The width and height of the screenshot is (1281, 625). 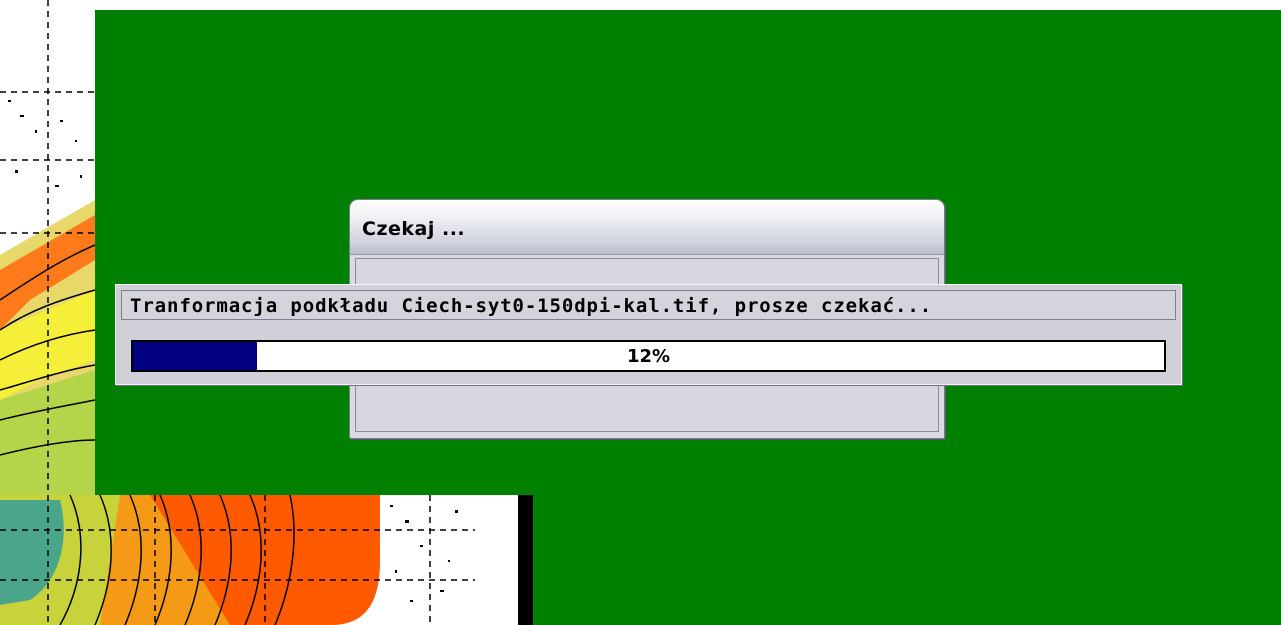 I want to click on green-overlay-panel-lower, so click(x=907, y=560).